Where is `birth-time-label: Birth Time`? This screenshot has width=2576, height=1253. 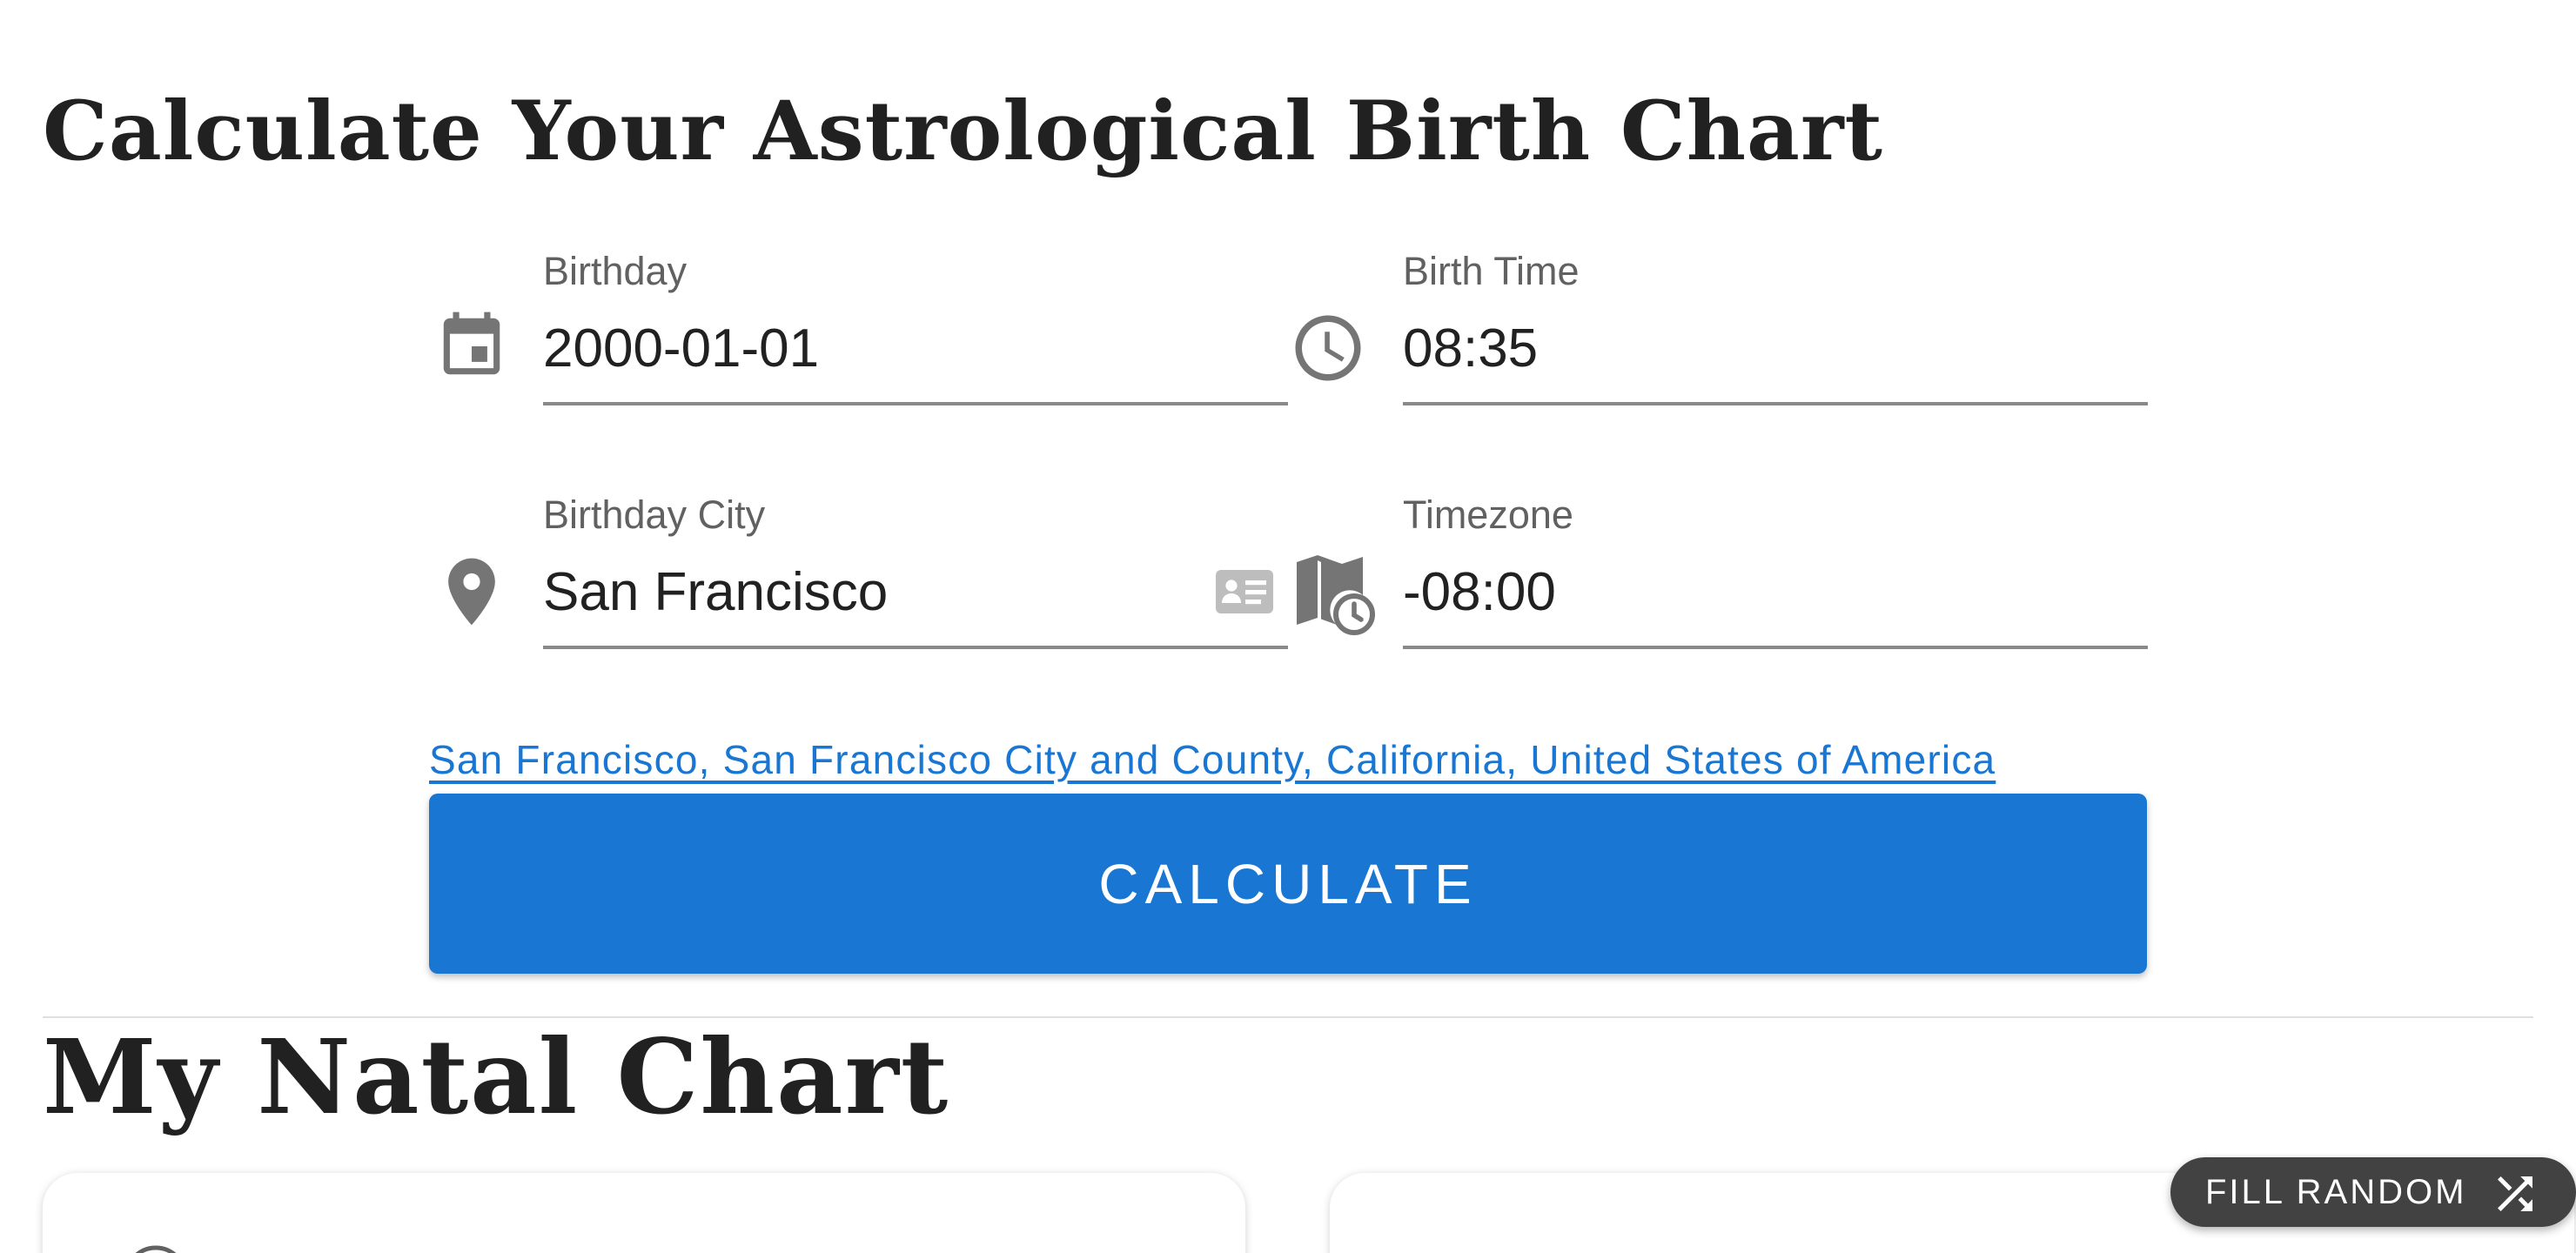
birth-time-label: Birth Time is located at coordinates (1491, 271).